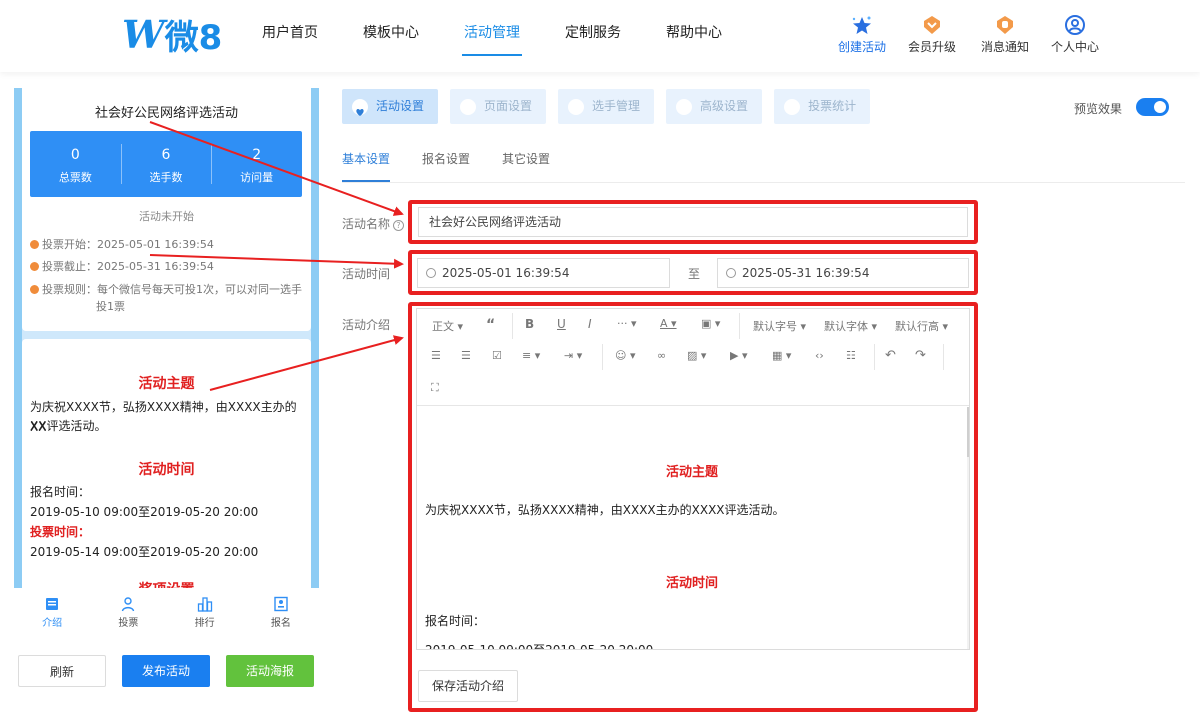 The image size is (1200, 722). Describe the element at coordinates (492, 36) in the screenshot. I see `nav-activity-manage: 活动管理` at that location.